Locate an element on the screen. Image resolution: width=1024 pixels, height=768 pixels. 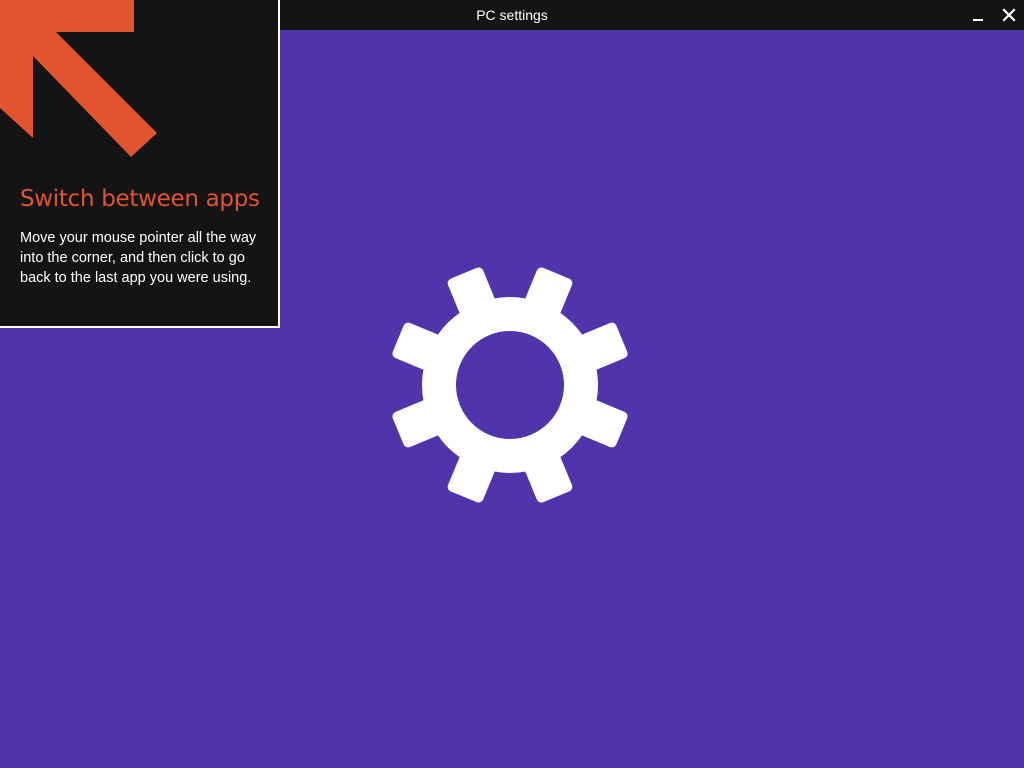
minimize-button is located at coordinates (979, 15).